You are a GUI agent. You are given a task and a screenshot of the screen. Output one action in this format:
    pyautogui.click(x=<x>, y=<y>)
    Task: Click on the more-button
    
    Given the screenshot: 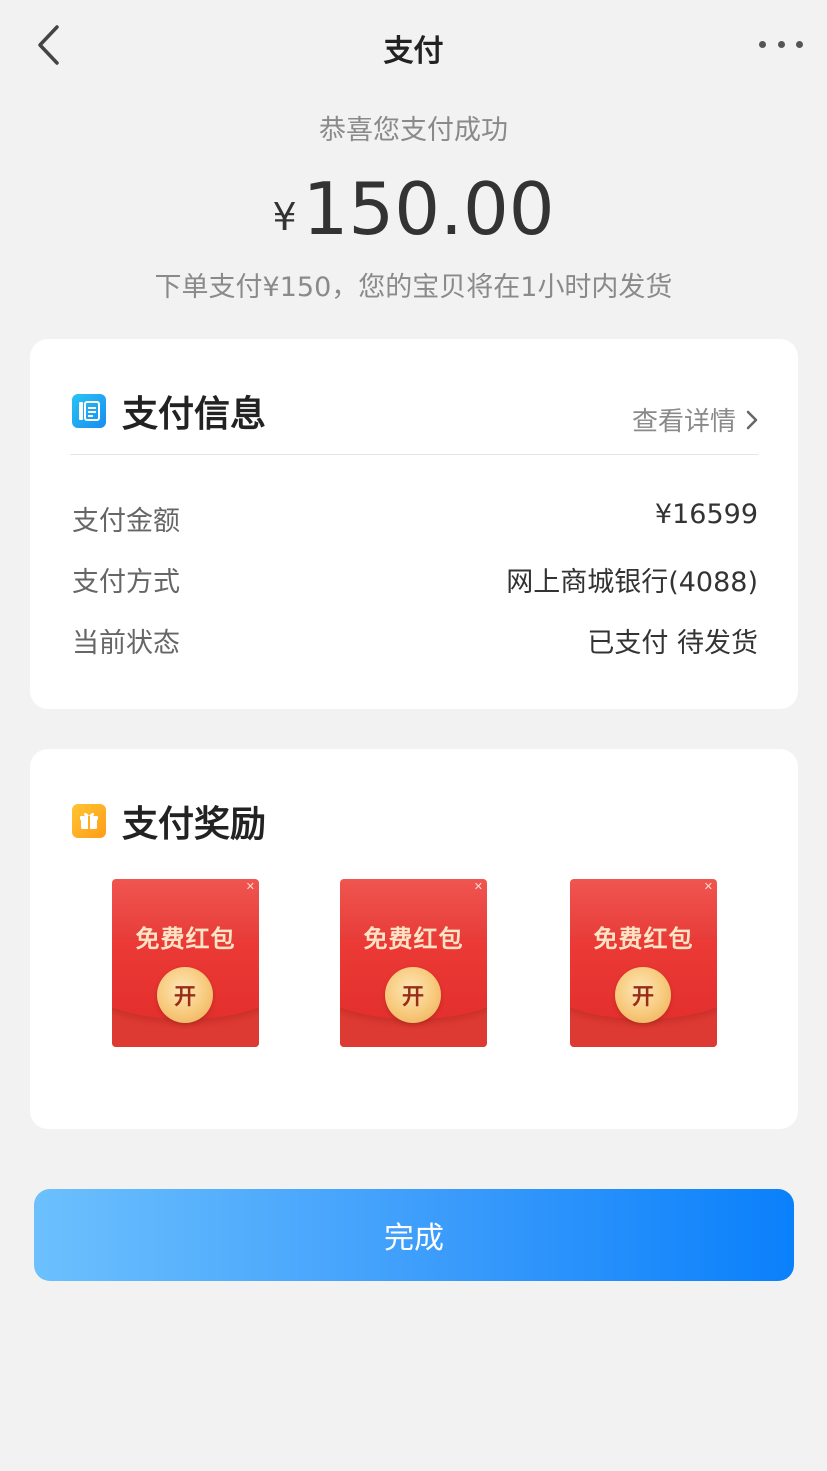 What is the action you would take?
    pyautogui.click(x=781, y=44)
    